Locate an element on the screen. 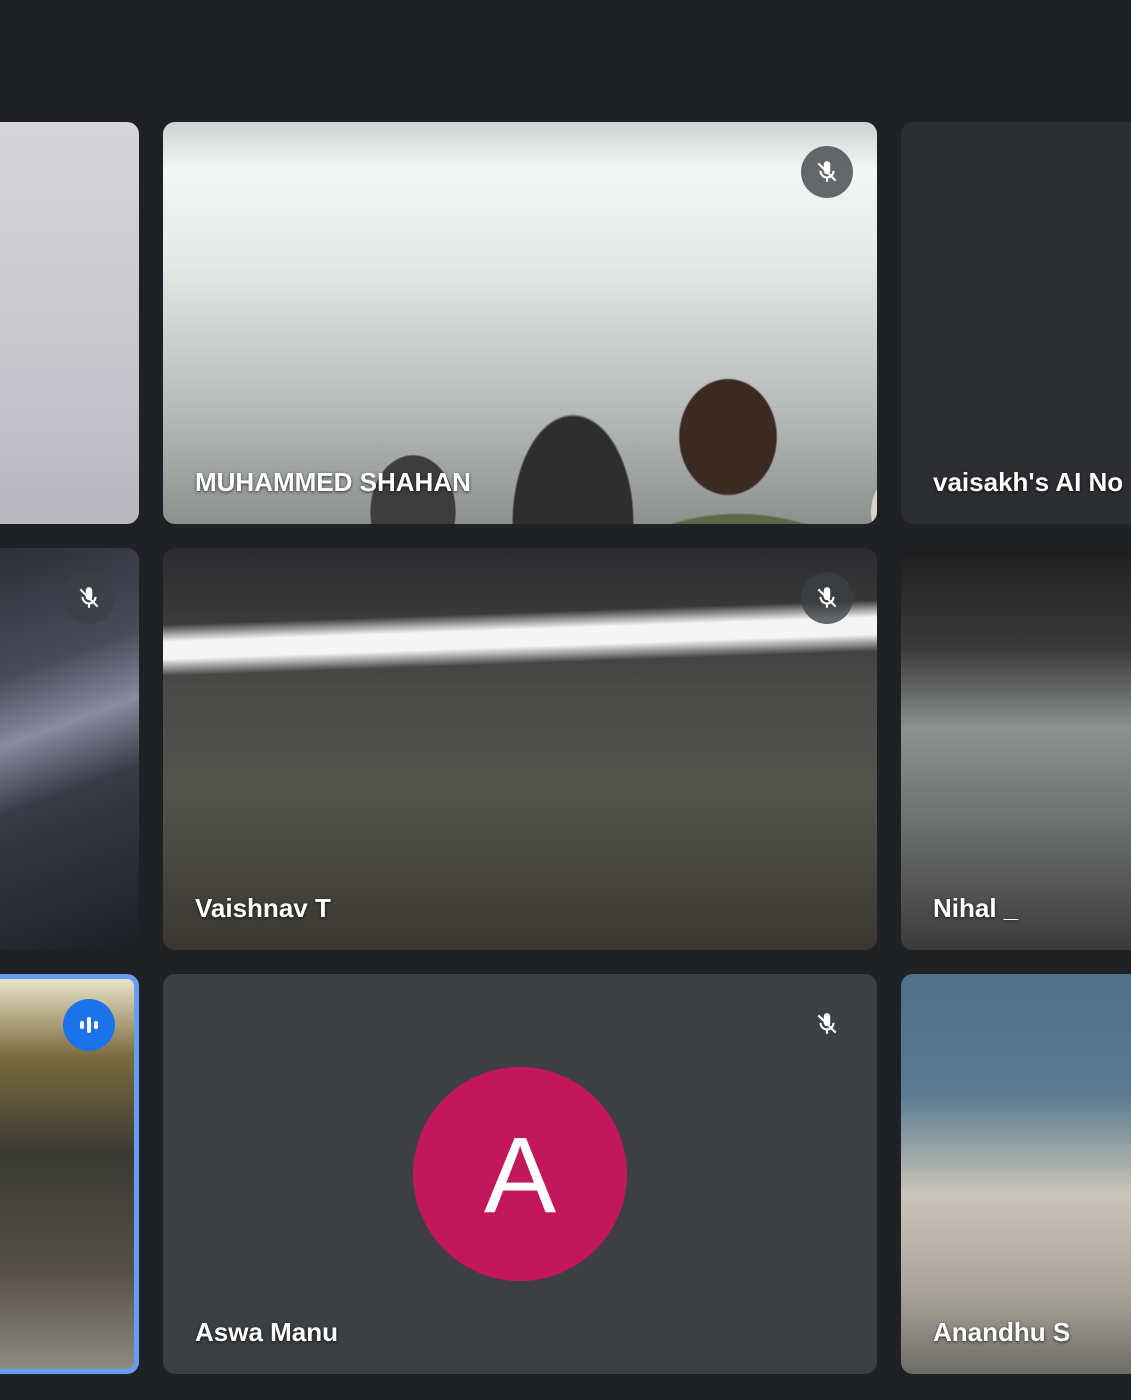 The height and width of the screenshot is (1400, 1131). participant-name: MUHAMMED SHAHAN is located at coordinates (333, 482).